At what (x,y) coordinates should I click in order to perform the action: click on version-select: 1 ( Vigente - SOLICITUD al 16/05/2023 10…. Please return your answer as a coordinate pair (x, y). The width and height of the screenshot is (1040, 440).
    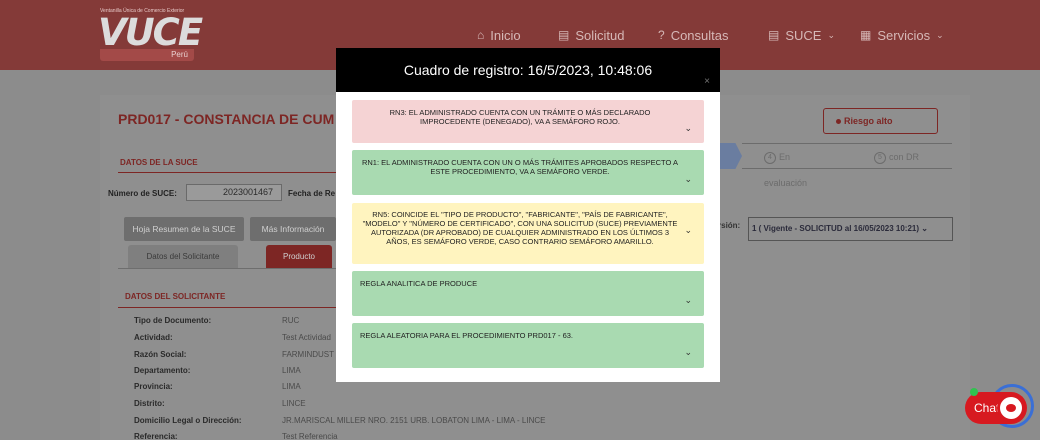
    Looking at the image, I should click on (850, 229).